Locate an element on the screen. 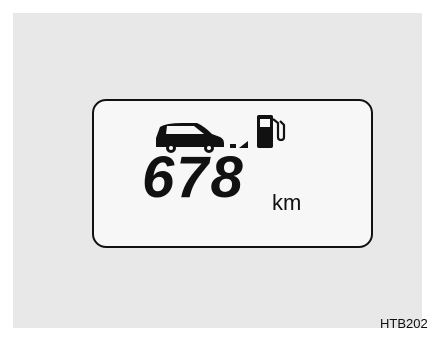 This screenshot has width=436, height=342. fuel-pump-icon is located at coordinates (271, 131).